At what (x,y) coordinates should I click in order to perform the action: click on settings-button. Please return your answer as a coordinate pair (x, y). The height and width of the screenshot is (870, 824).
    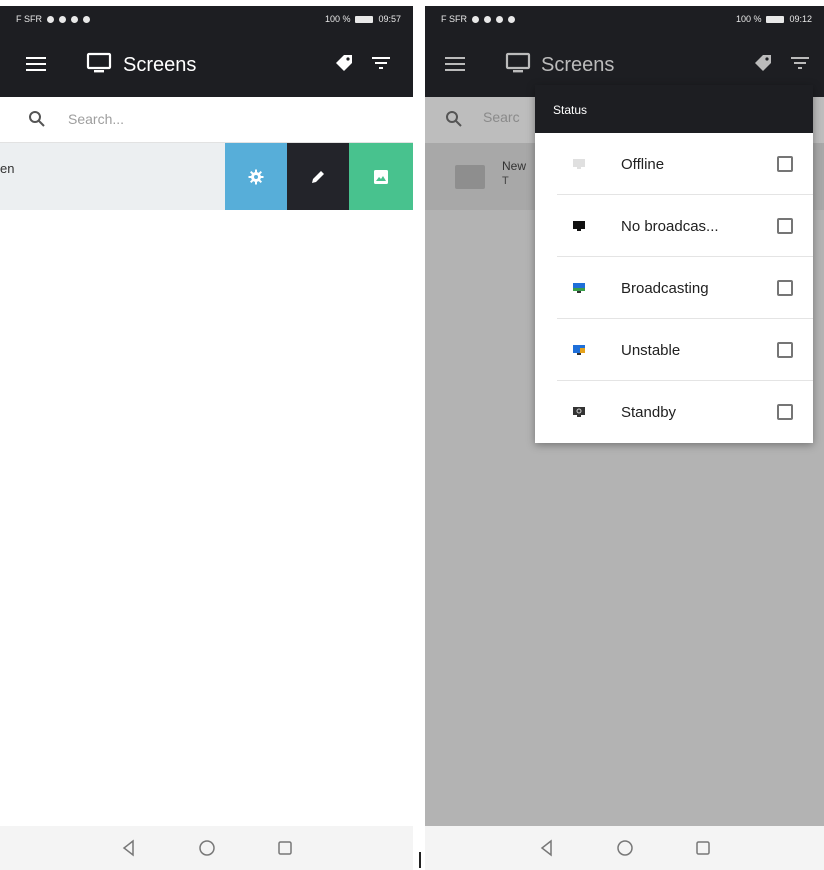
    Looking at the image, I should click on (256, 176).